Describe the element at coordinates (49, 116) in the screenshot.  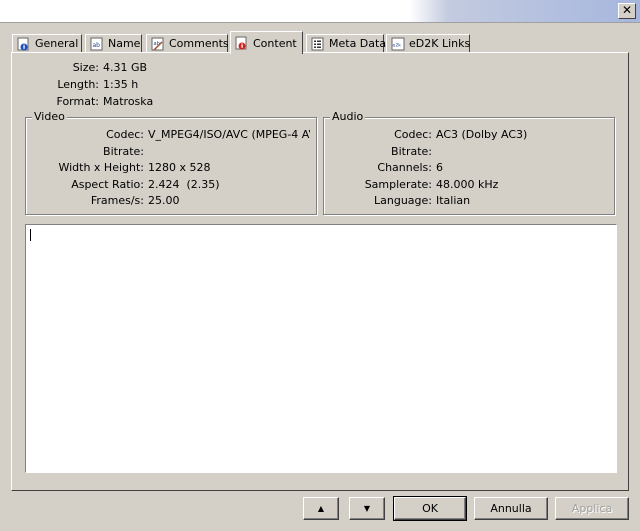
I see `video-group-title: Video` at that location.